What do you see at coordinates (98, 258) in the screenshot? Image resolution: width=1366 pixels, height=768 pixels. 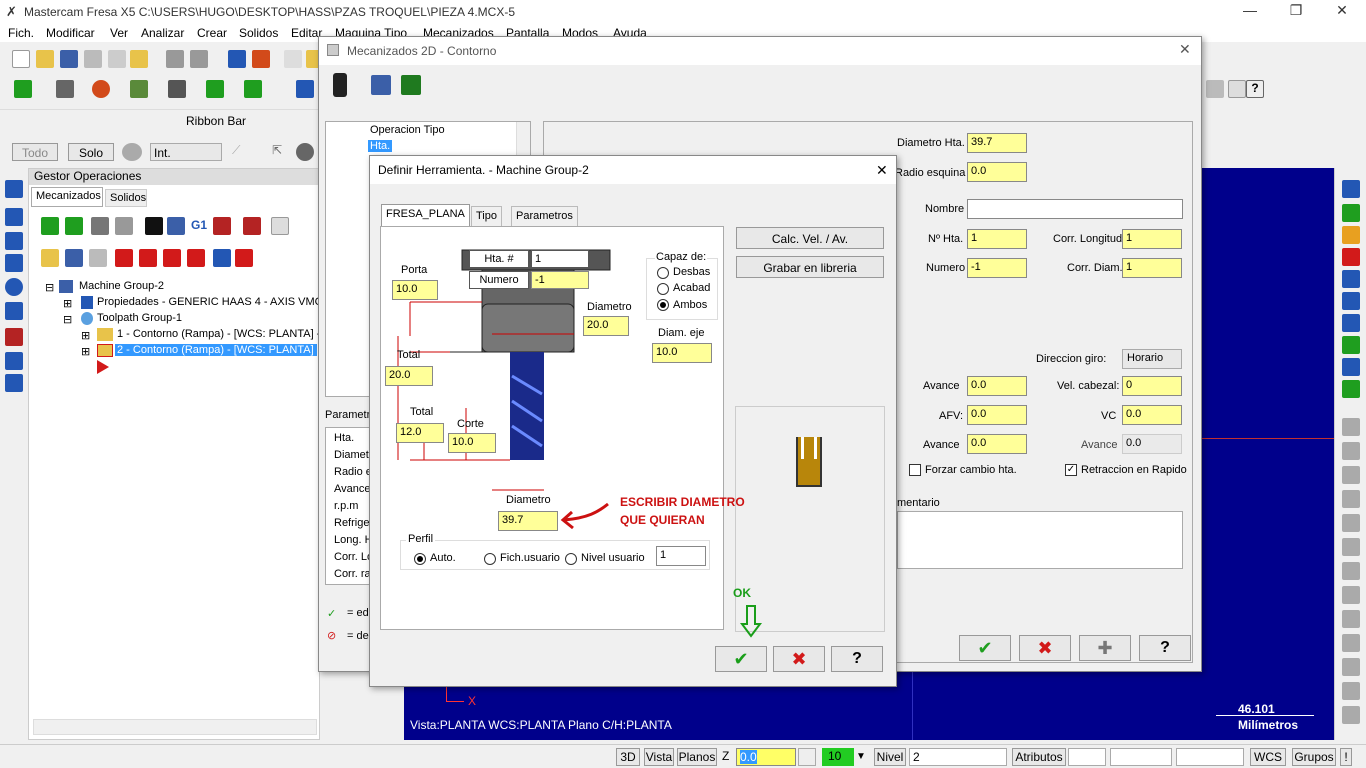 I see `padlock-icon` at bounding box center [98, 258].